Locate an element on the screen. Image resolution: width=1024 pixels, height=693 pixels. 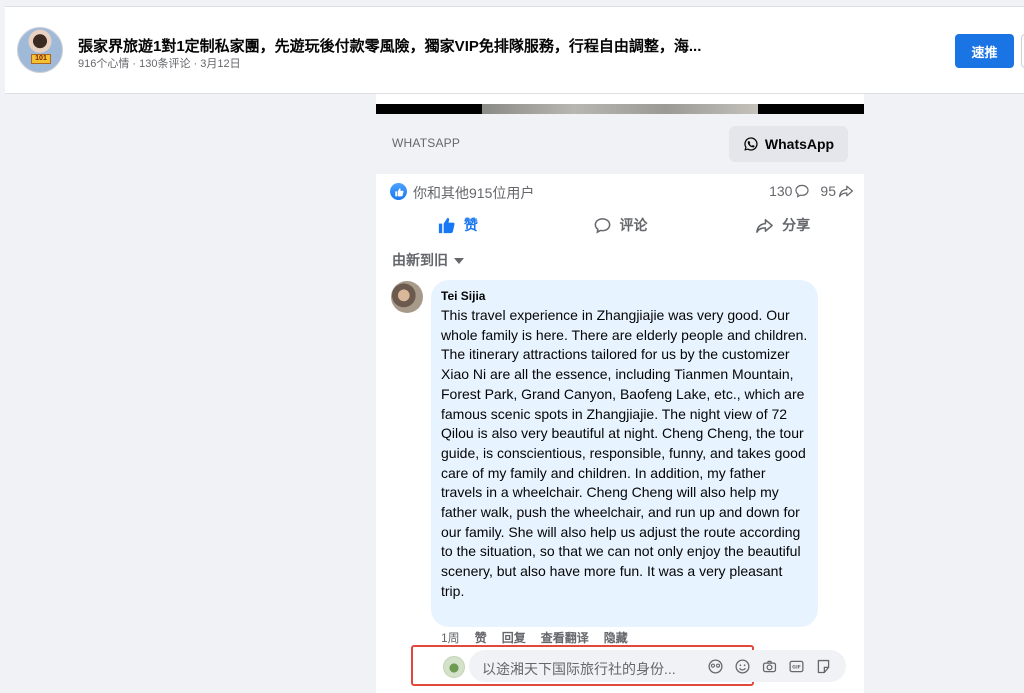
commenter-avatar is located at coordinates (407, 297).